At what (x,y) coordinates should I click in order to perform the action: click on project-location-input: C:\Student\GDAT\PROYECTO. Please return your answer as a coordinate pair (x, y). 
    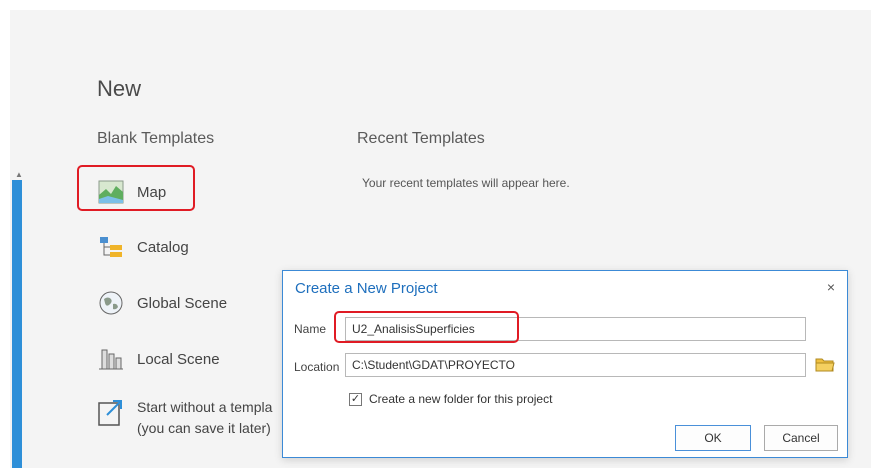
    Looking at the image, I should click on (575, 365).